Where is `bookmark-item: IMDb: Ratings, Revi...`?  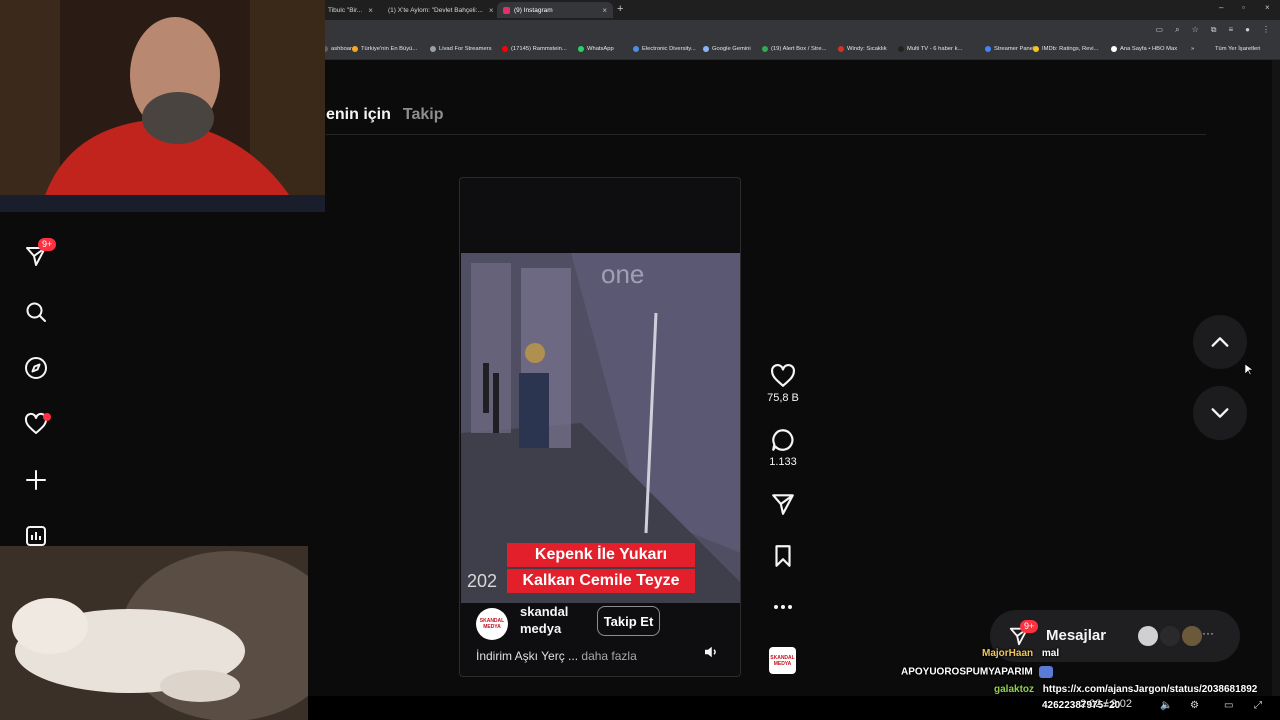
bookmark-item: IMDb: Ratings, Revi... is located at coordinates (1065, 49).